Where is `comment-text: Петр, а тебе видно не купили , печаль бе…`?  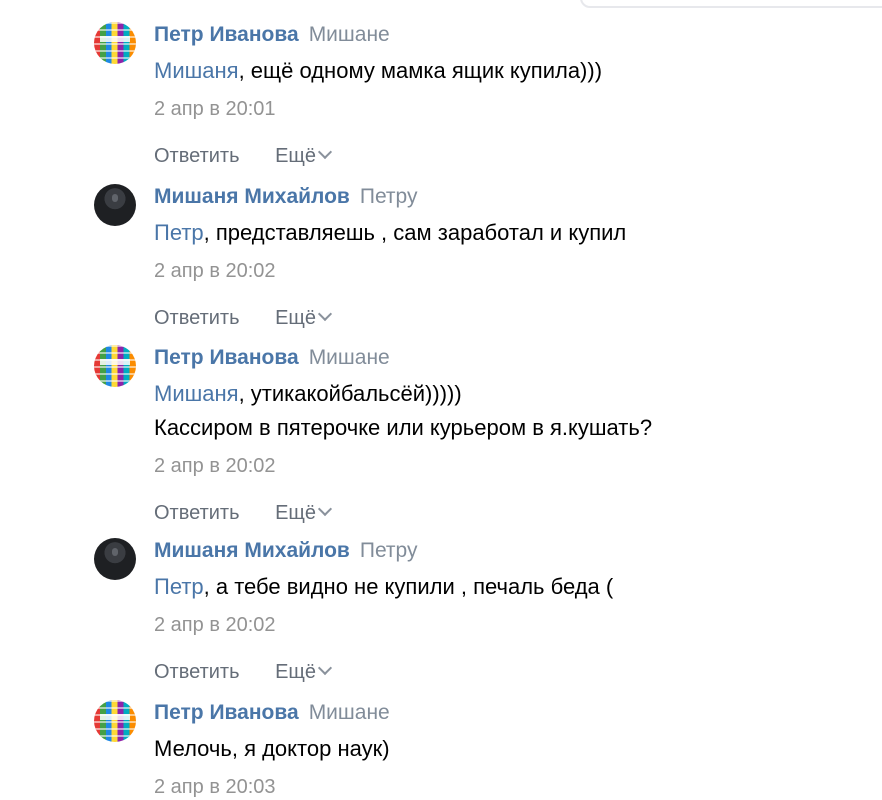
comment-text: Петр, а тебе видно не купили , печаль бе… is located at coordinates (499, 587).